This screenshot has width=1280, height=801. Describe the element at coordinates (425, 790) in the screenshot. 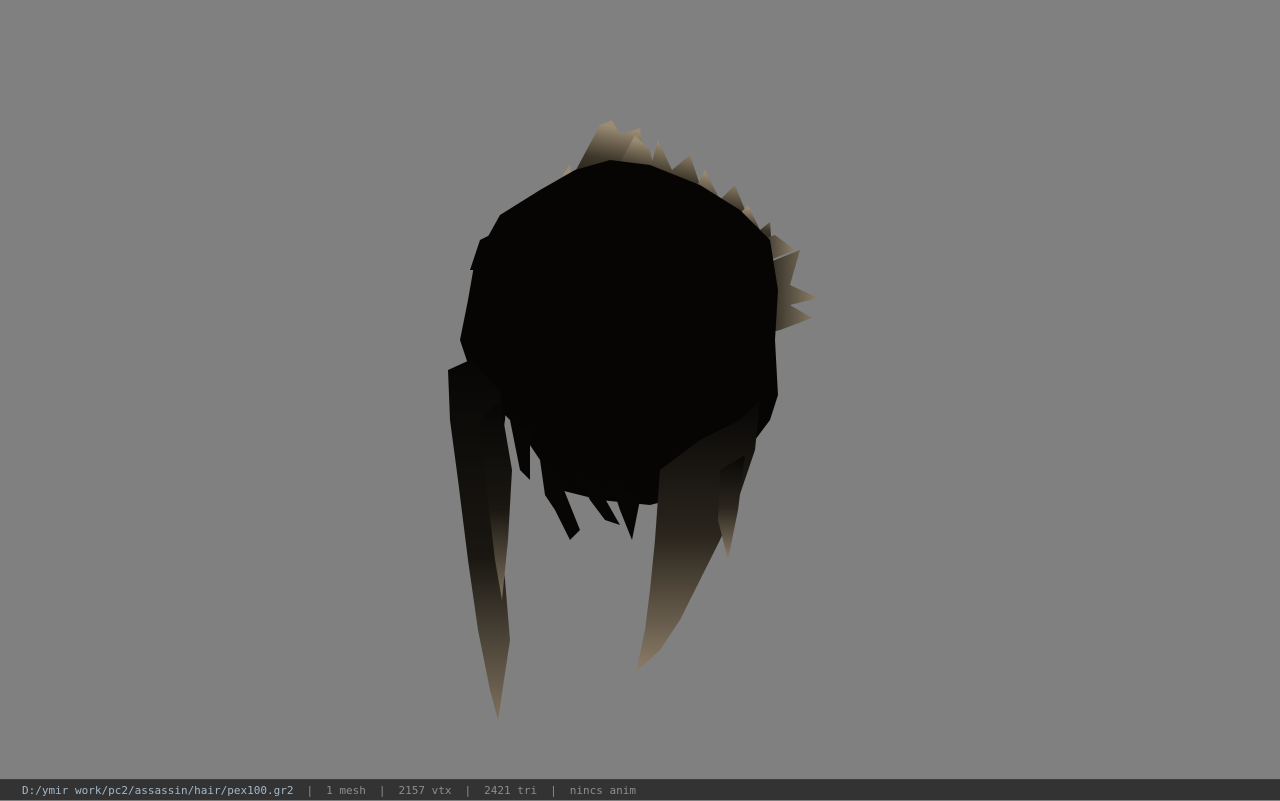

I see `status-vertex-count: 2157 vtx` at that location.